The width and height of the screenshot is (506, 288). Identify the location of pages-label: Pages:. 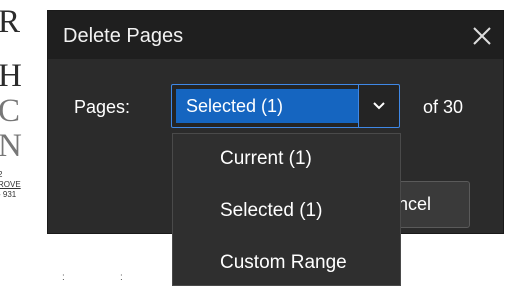
(102, 107).